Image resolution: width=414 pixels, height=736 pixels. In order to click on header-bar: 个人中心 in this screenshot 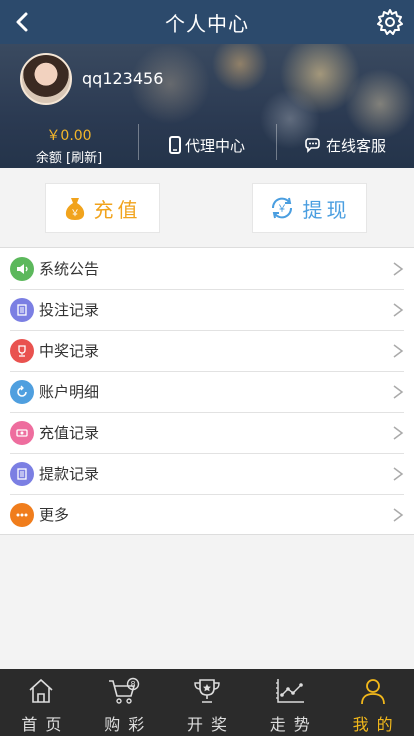, I will do `click(207, 22)`.